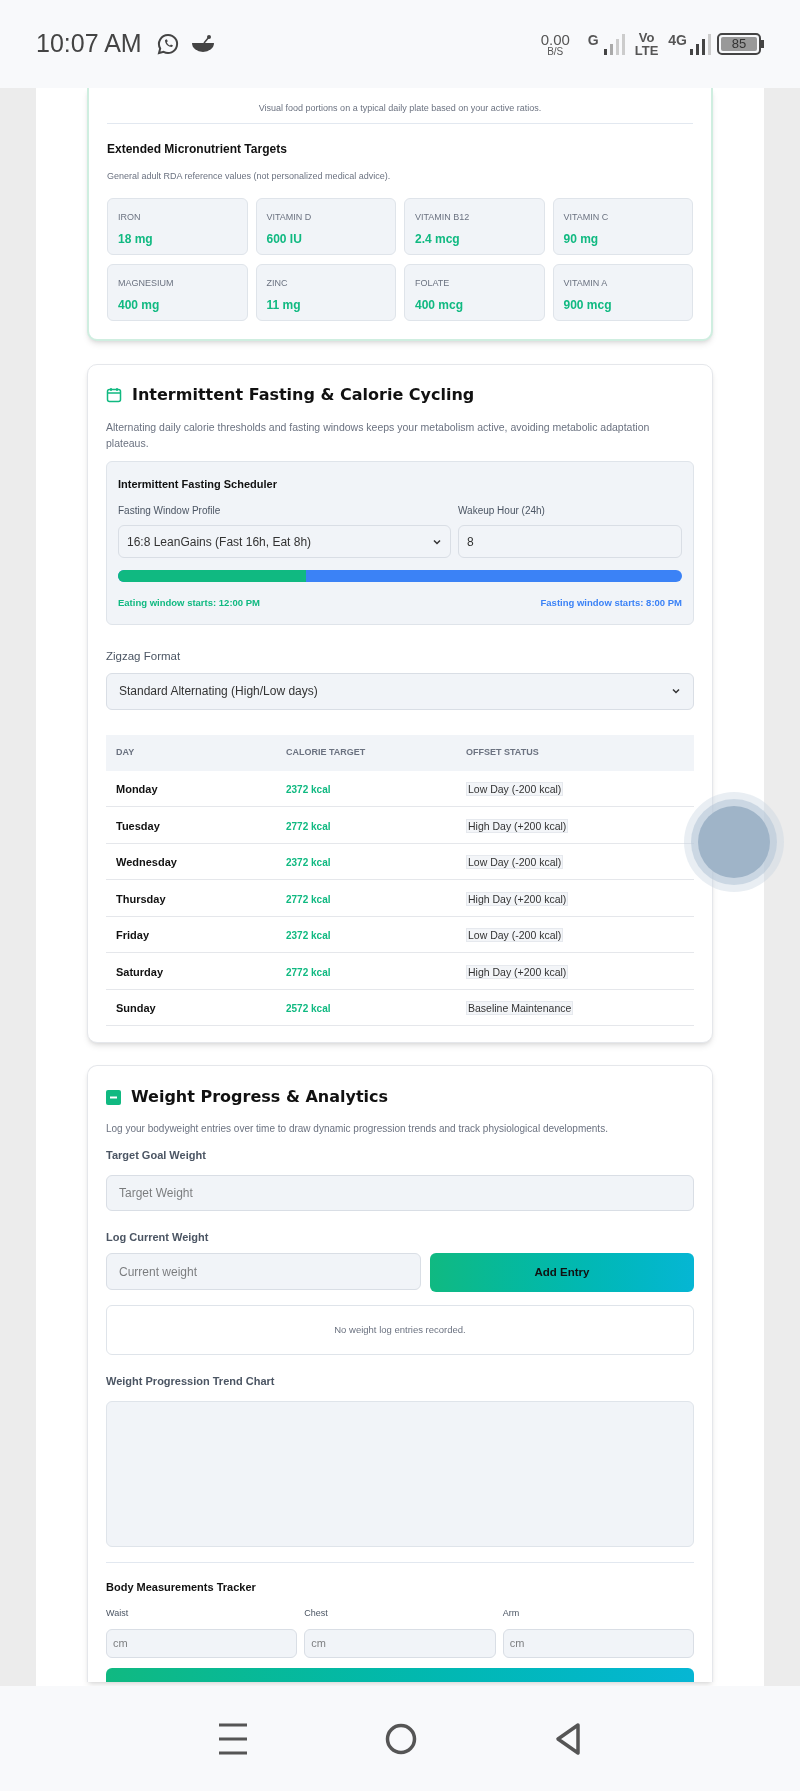  What do you see at coordinates (137, 789) in the screenshot?
I see `table-cell: Monday` at bounding box center [137, 789].